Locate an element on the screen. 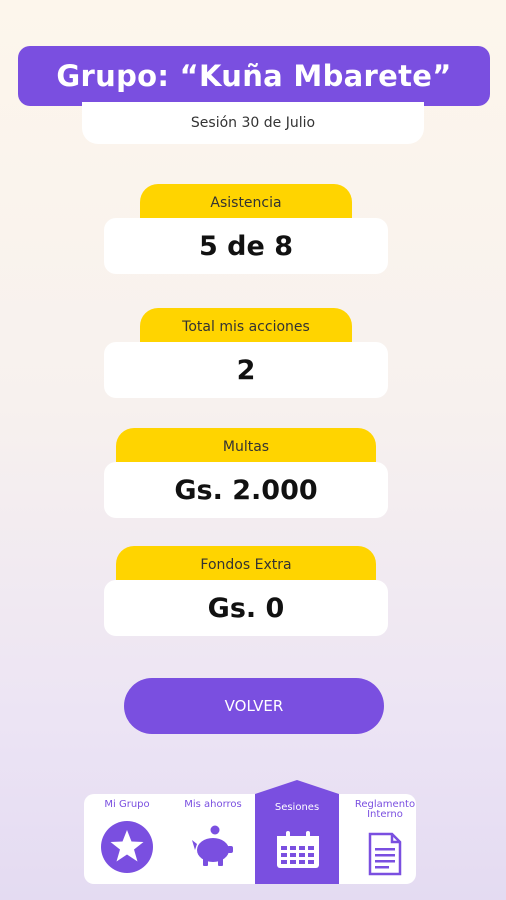 This screenshot has width=506, height=900. back-button-label: VOLVER is located at coordinates (254, 706).